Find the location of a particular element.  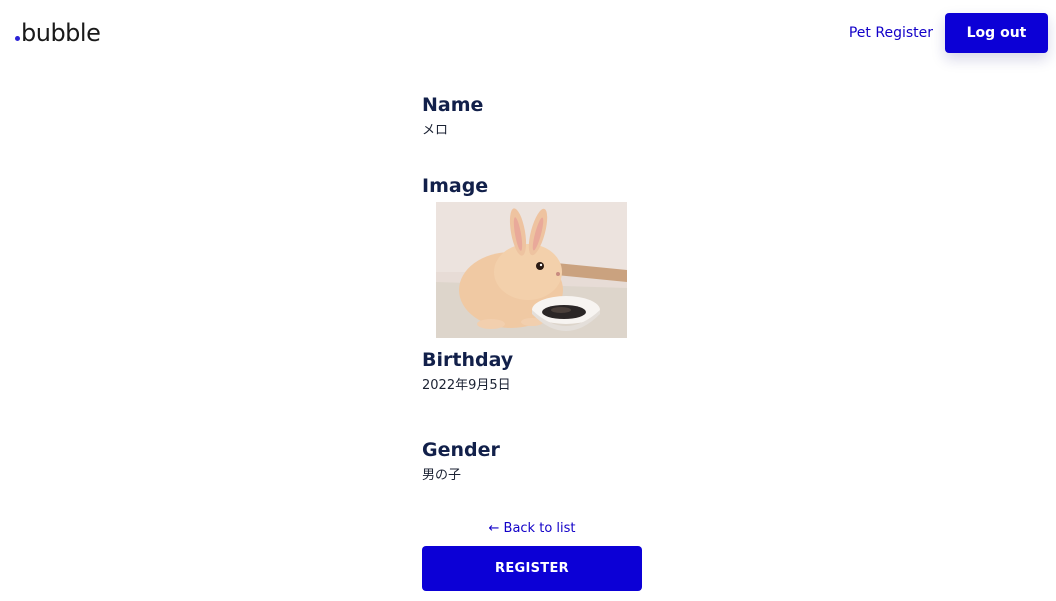

bubble-logo: bubble is located at coordinates (58, 33).